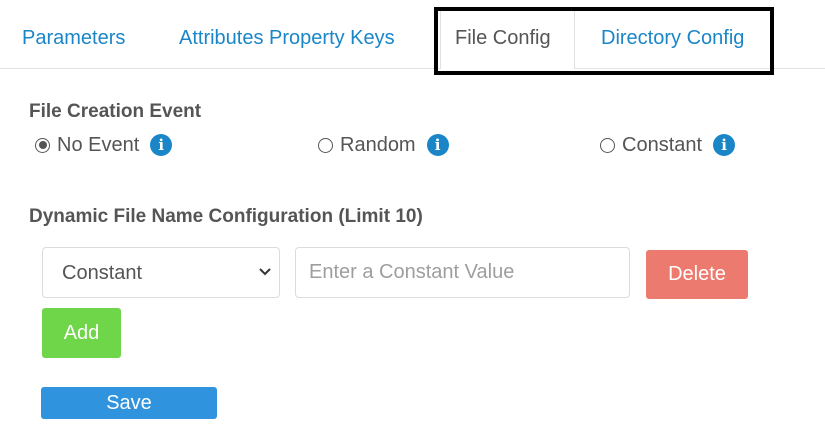 This screenshot has height=424, width=825. I want to click on segment-type-value: Constant, so click(102, 273).